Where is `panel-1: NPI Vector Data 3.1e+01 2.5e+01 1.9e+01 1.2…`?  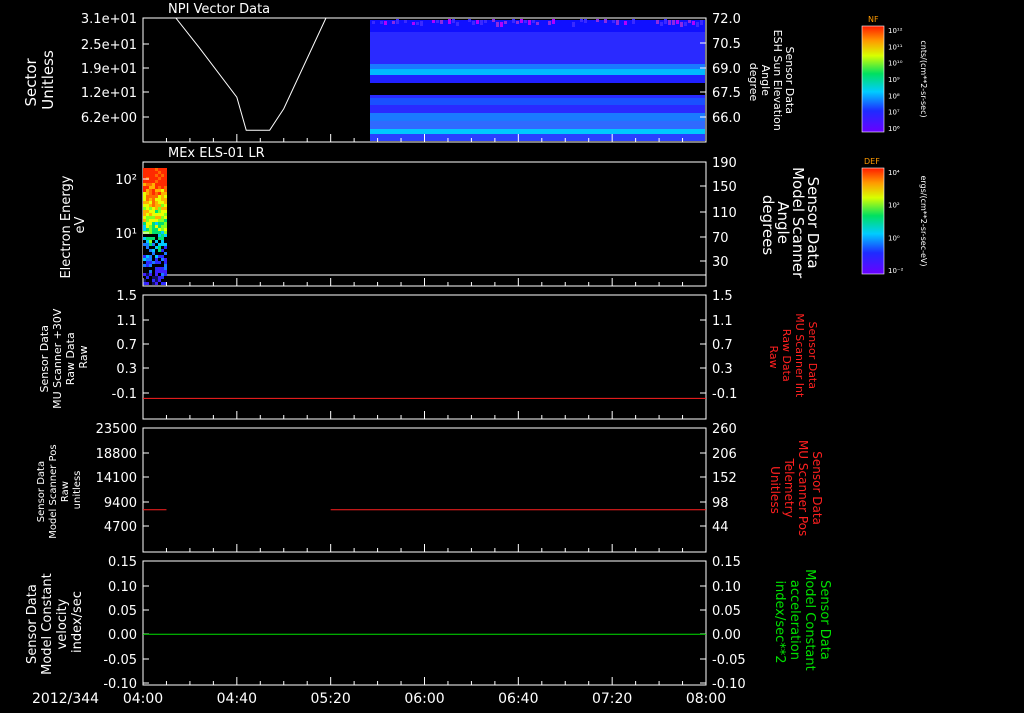 panel-1: NPI Vector Data 3.1e+01 2.5e+01 1.9e+01 1.2… is located at coordinates (409, 72).